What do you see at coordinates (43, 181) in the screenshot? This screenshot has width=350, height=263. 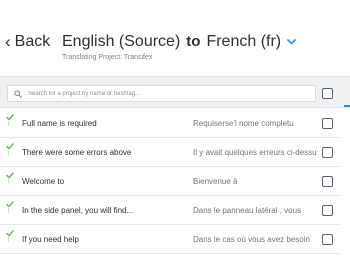 I see `source-string: Welcome to` at bounding box center [43, 181].